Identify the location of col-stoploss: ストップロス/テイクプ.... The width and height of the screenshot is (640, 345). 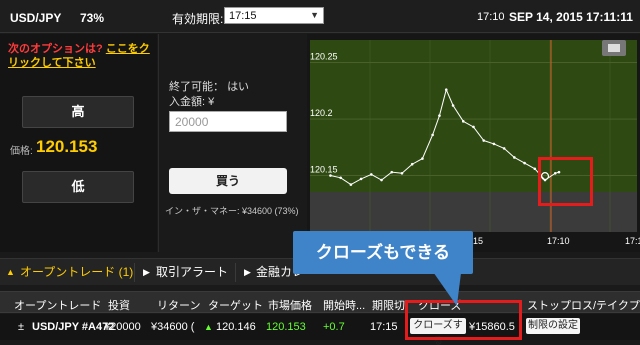
(583, 306).